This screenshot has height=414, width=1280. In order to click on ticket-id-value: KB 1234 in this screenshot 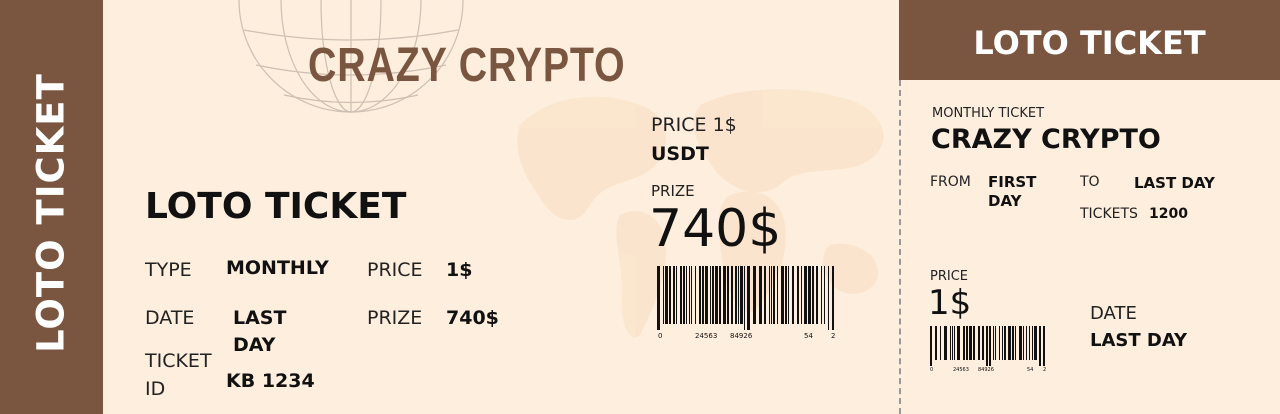, I will do `click(270, 381)`.